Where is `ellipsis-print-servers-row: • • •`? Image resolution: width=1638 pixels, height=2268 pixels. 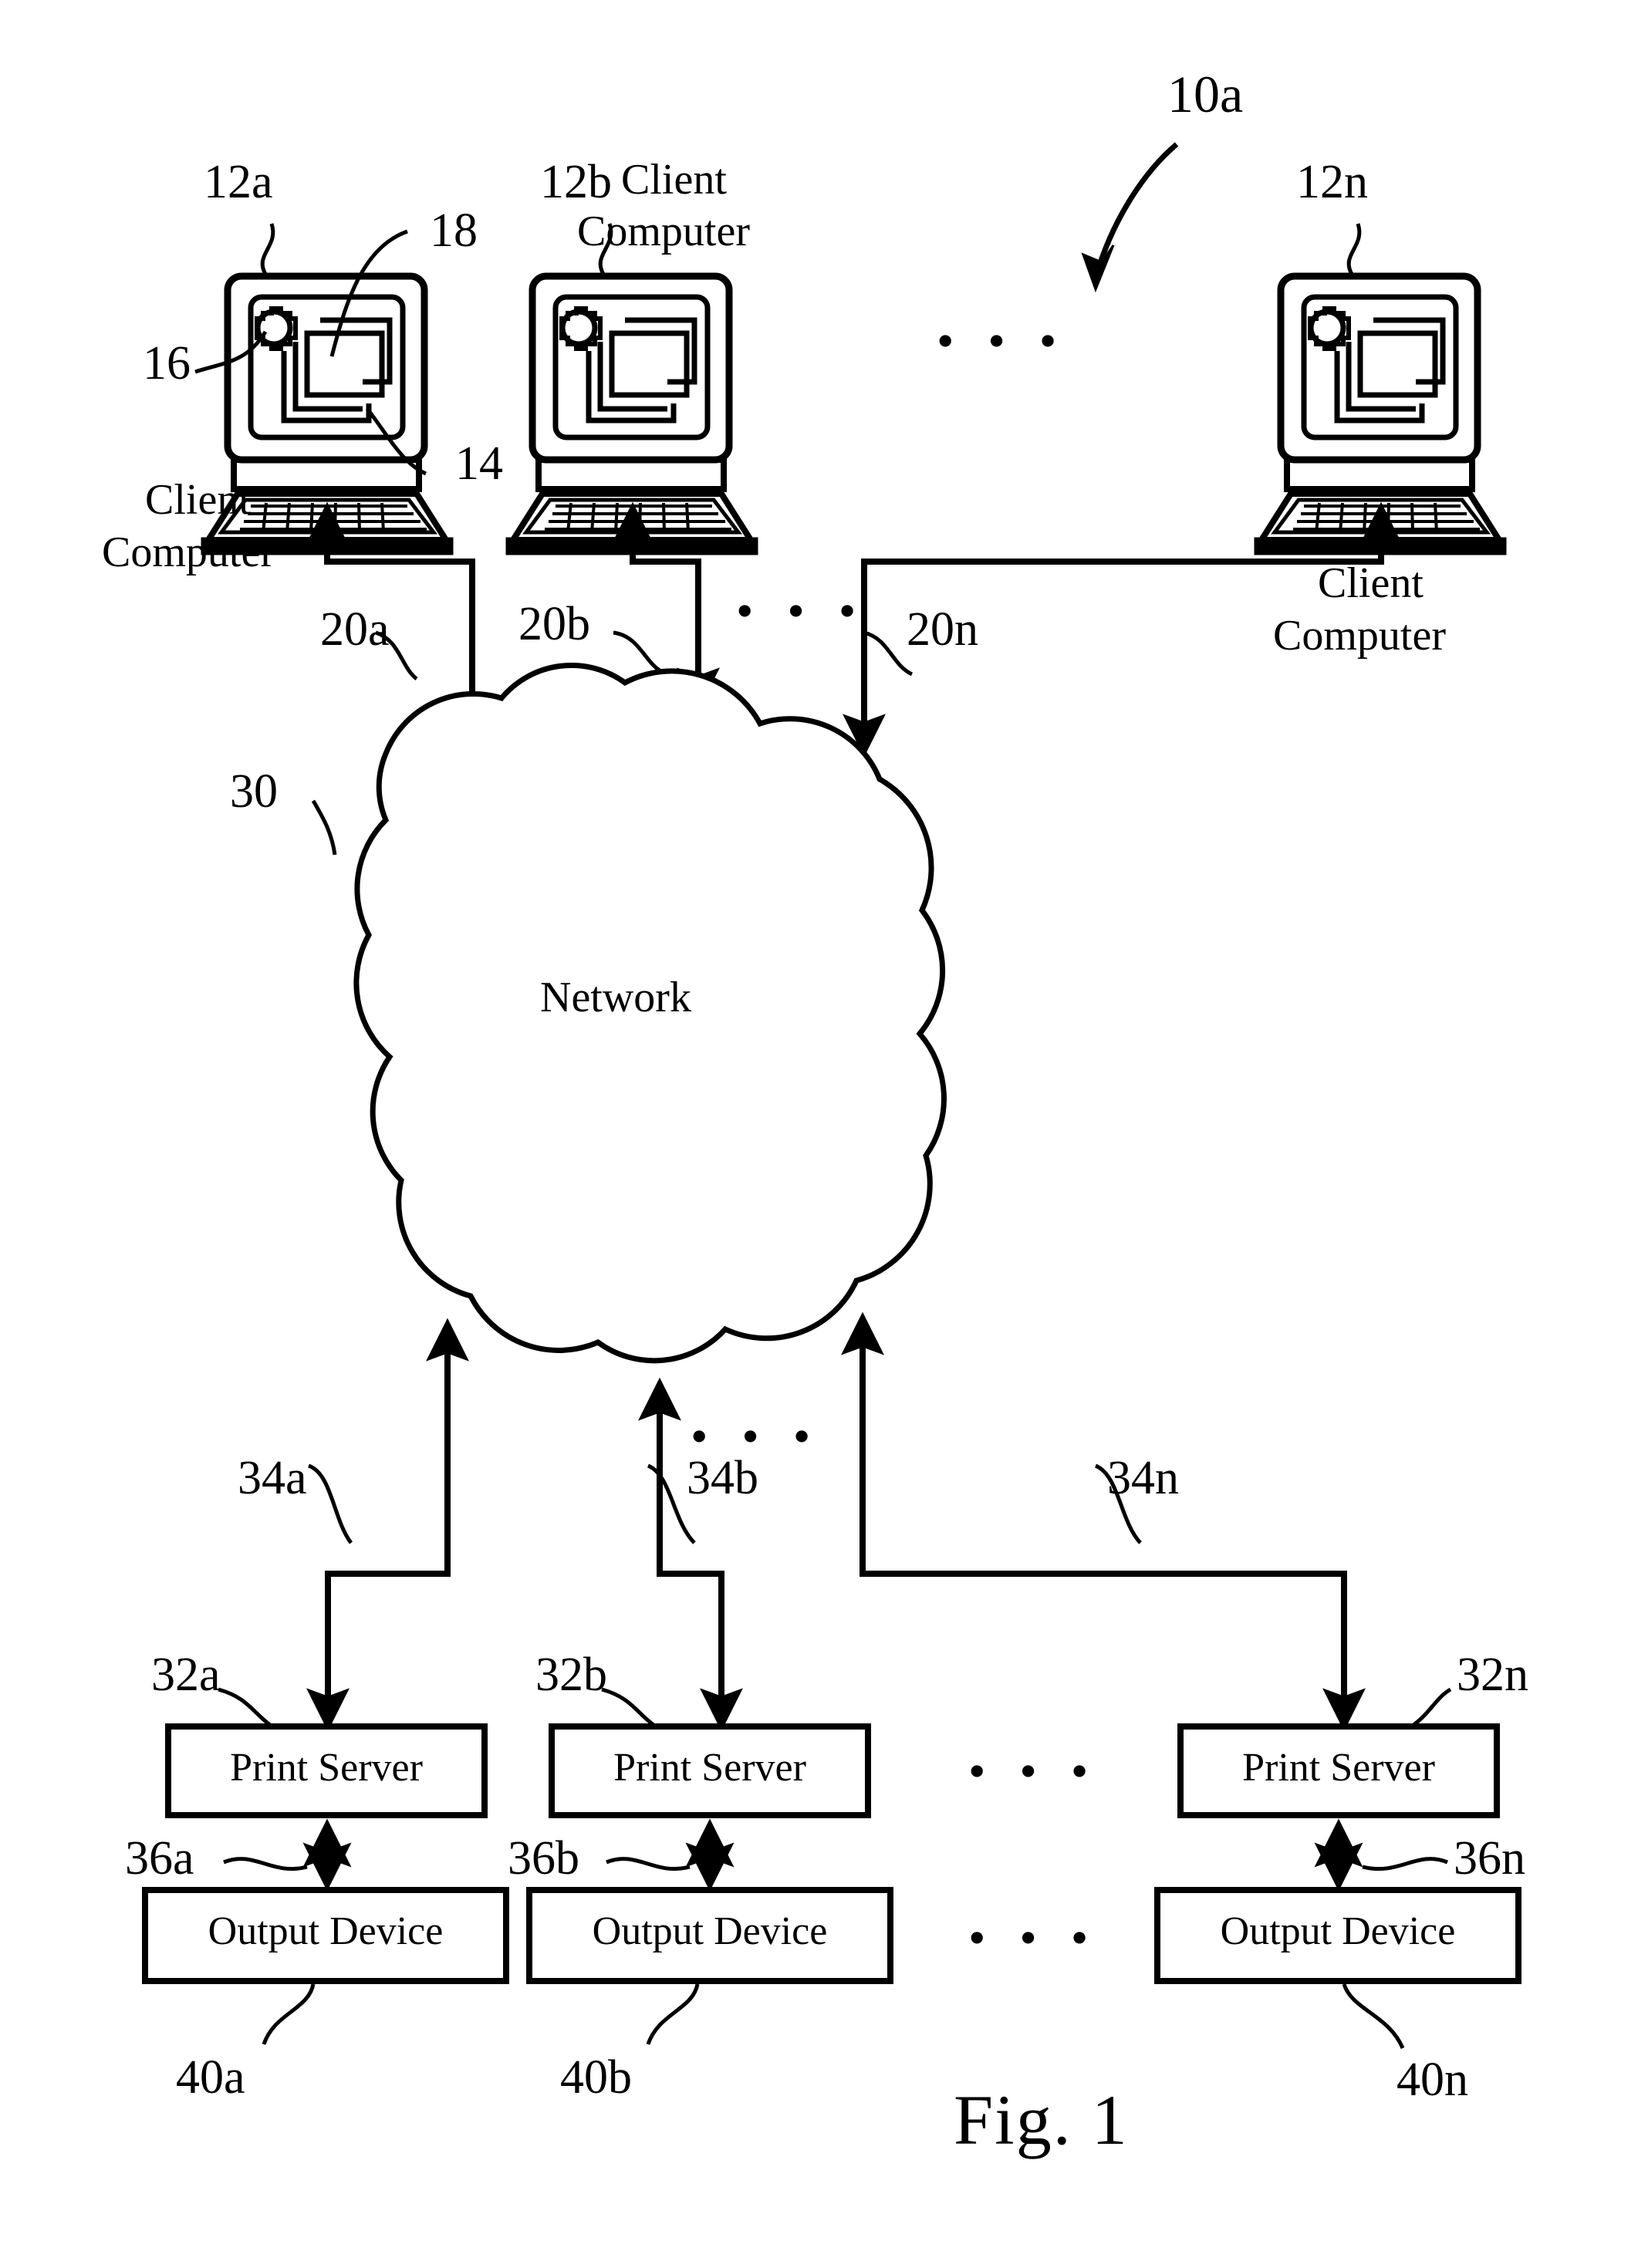
ellipsis-print-servers-row: • • • is located at coordinates (1033, 1770).